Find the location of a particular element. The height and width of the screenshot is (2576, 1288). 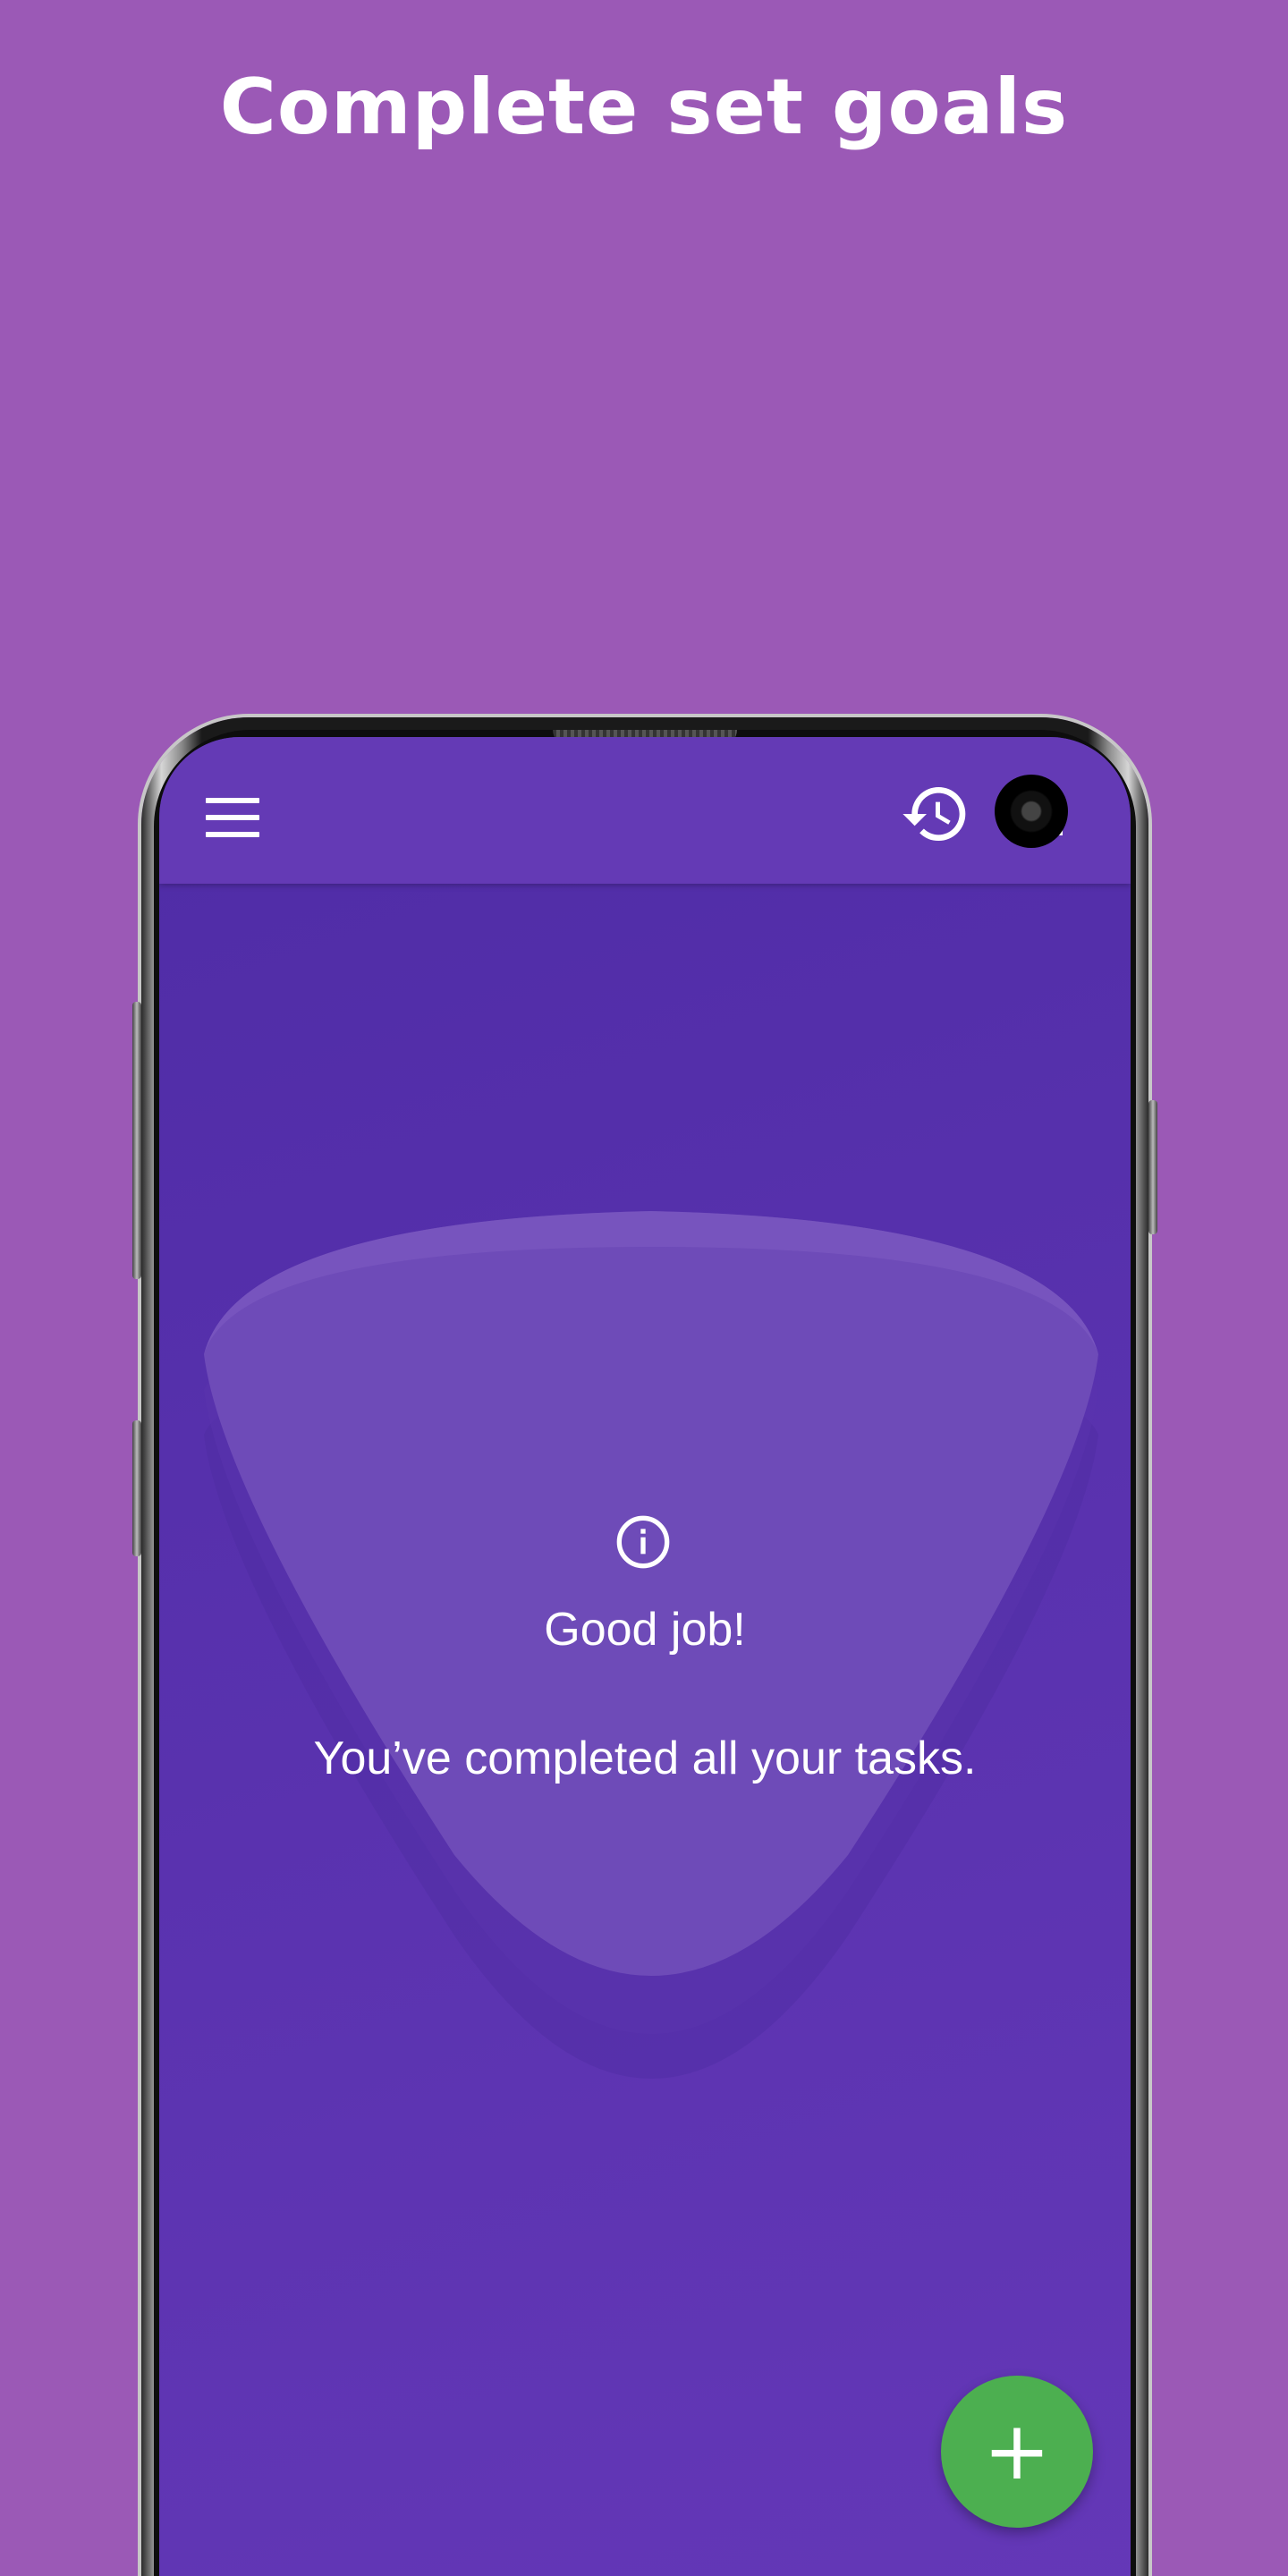

front-camera is located at coordinates (1031, 811).